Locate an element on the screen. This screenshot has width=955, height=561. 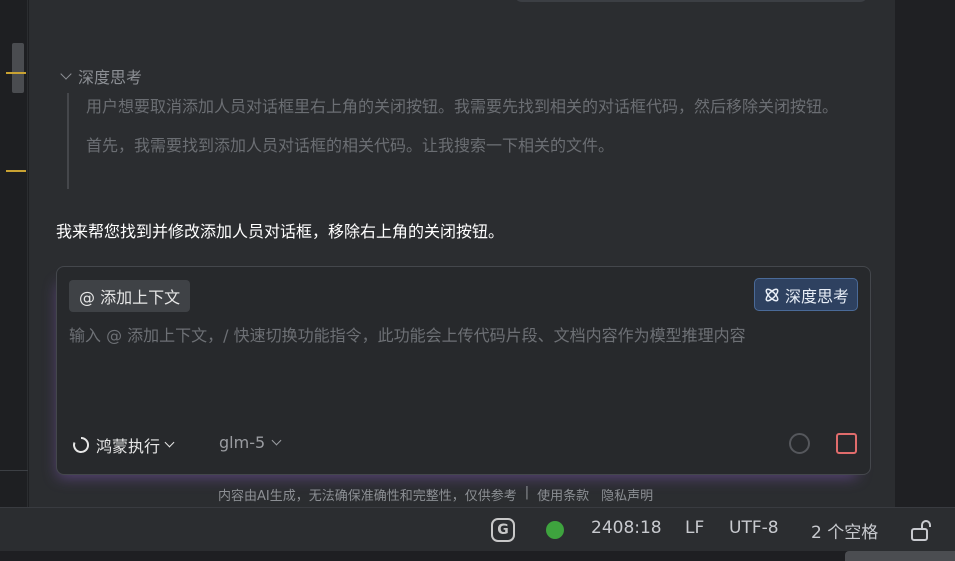
horizontal-scrollbar-thumb is located at coordinates (900, 556).